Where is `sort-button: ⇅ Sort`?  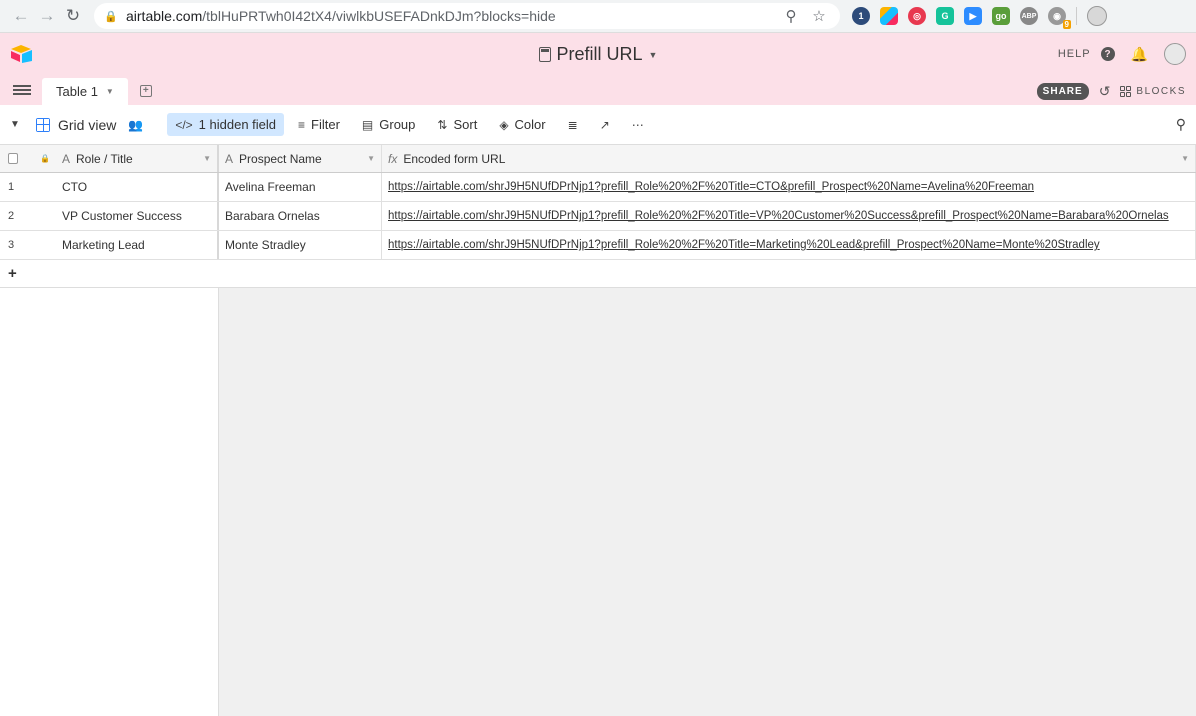 sort-button: ⇅ Sort is located at coordinates (457, 124).